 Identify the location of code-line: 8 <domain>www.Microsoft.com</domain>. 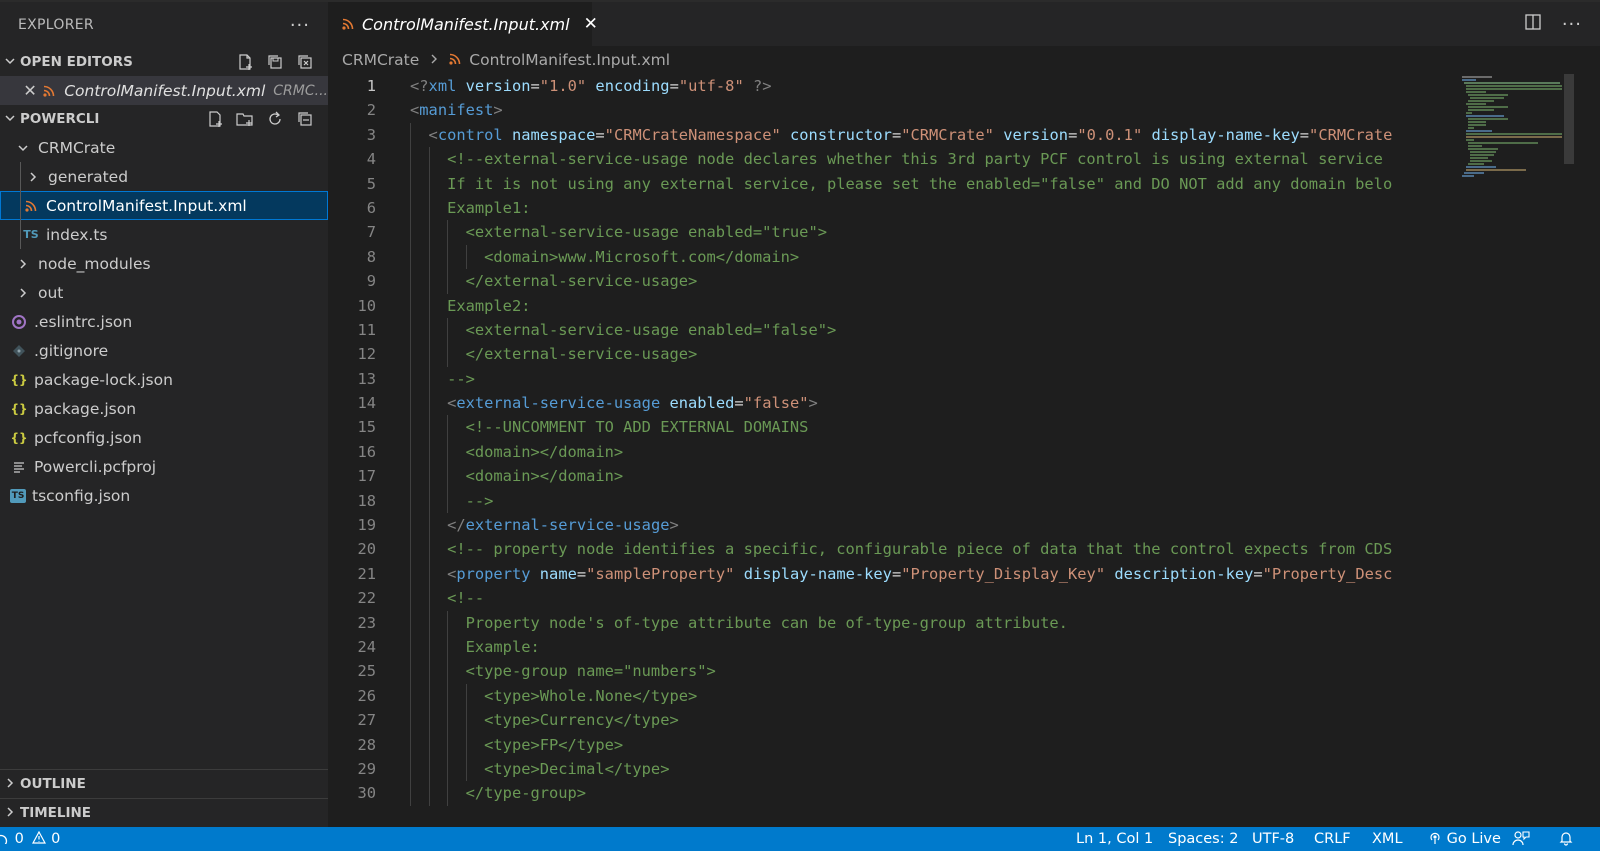
(893, 257).